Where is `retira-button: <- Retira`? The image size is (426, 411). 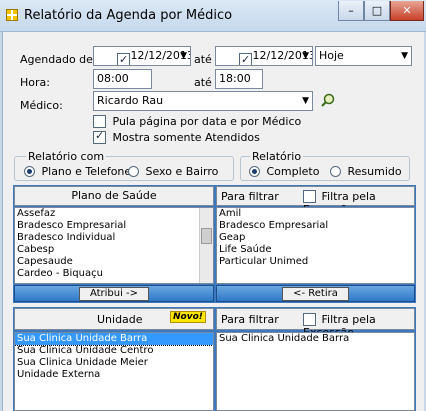 retira-button: <- Retira is located at coordinates (315, 293).